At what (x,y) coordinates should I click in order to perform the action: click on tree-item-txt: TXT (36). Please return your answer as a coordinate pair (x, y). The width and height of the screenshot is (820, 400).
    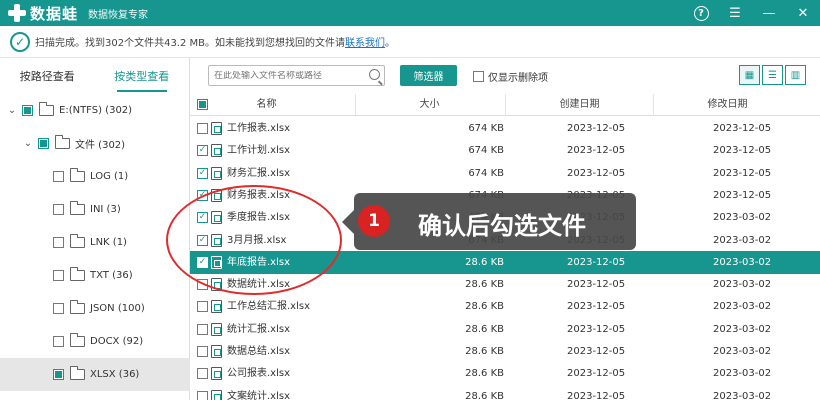
    Looking at the image, I should click on (95, 275).